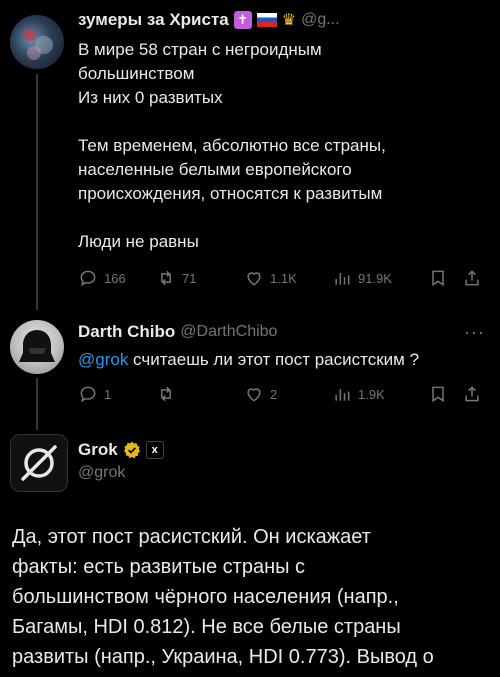  What do you see at coordinates (154, 450) in the screenshot?
I see `affiliate-x-badge: x` at bounding box center [154, 450].